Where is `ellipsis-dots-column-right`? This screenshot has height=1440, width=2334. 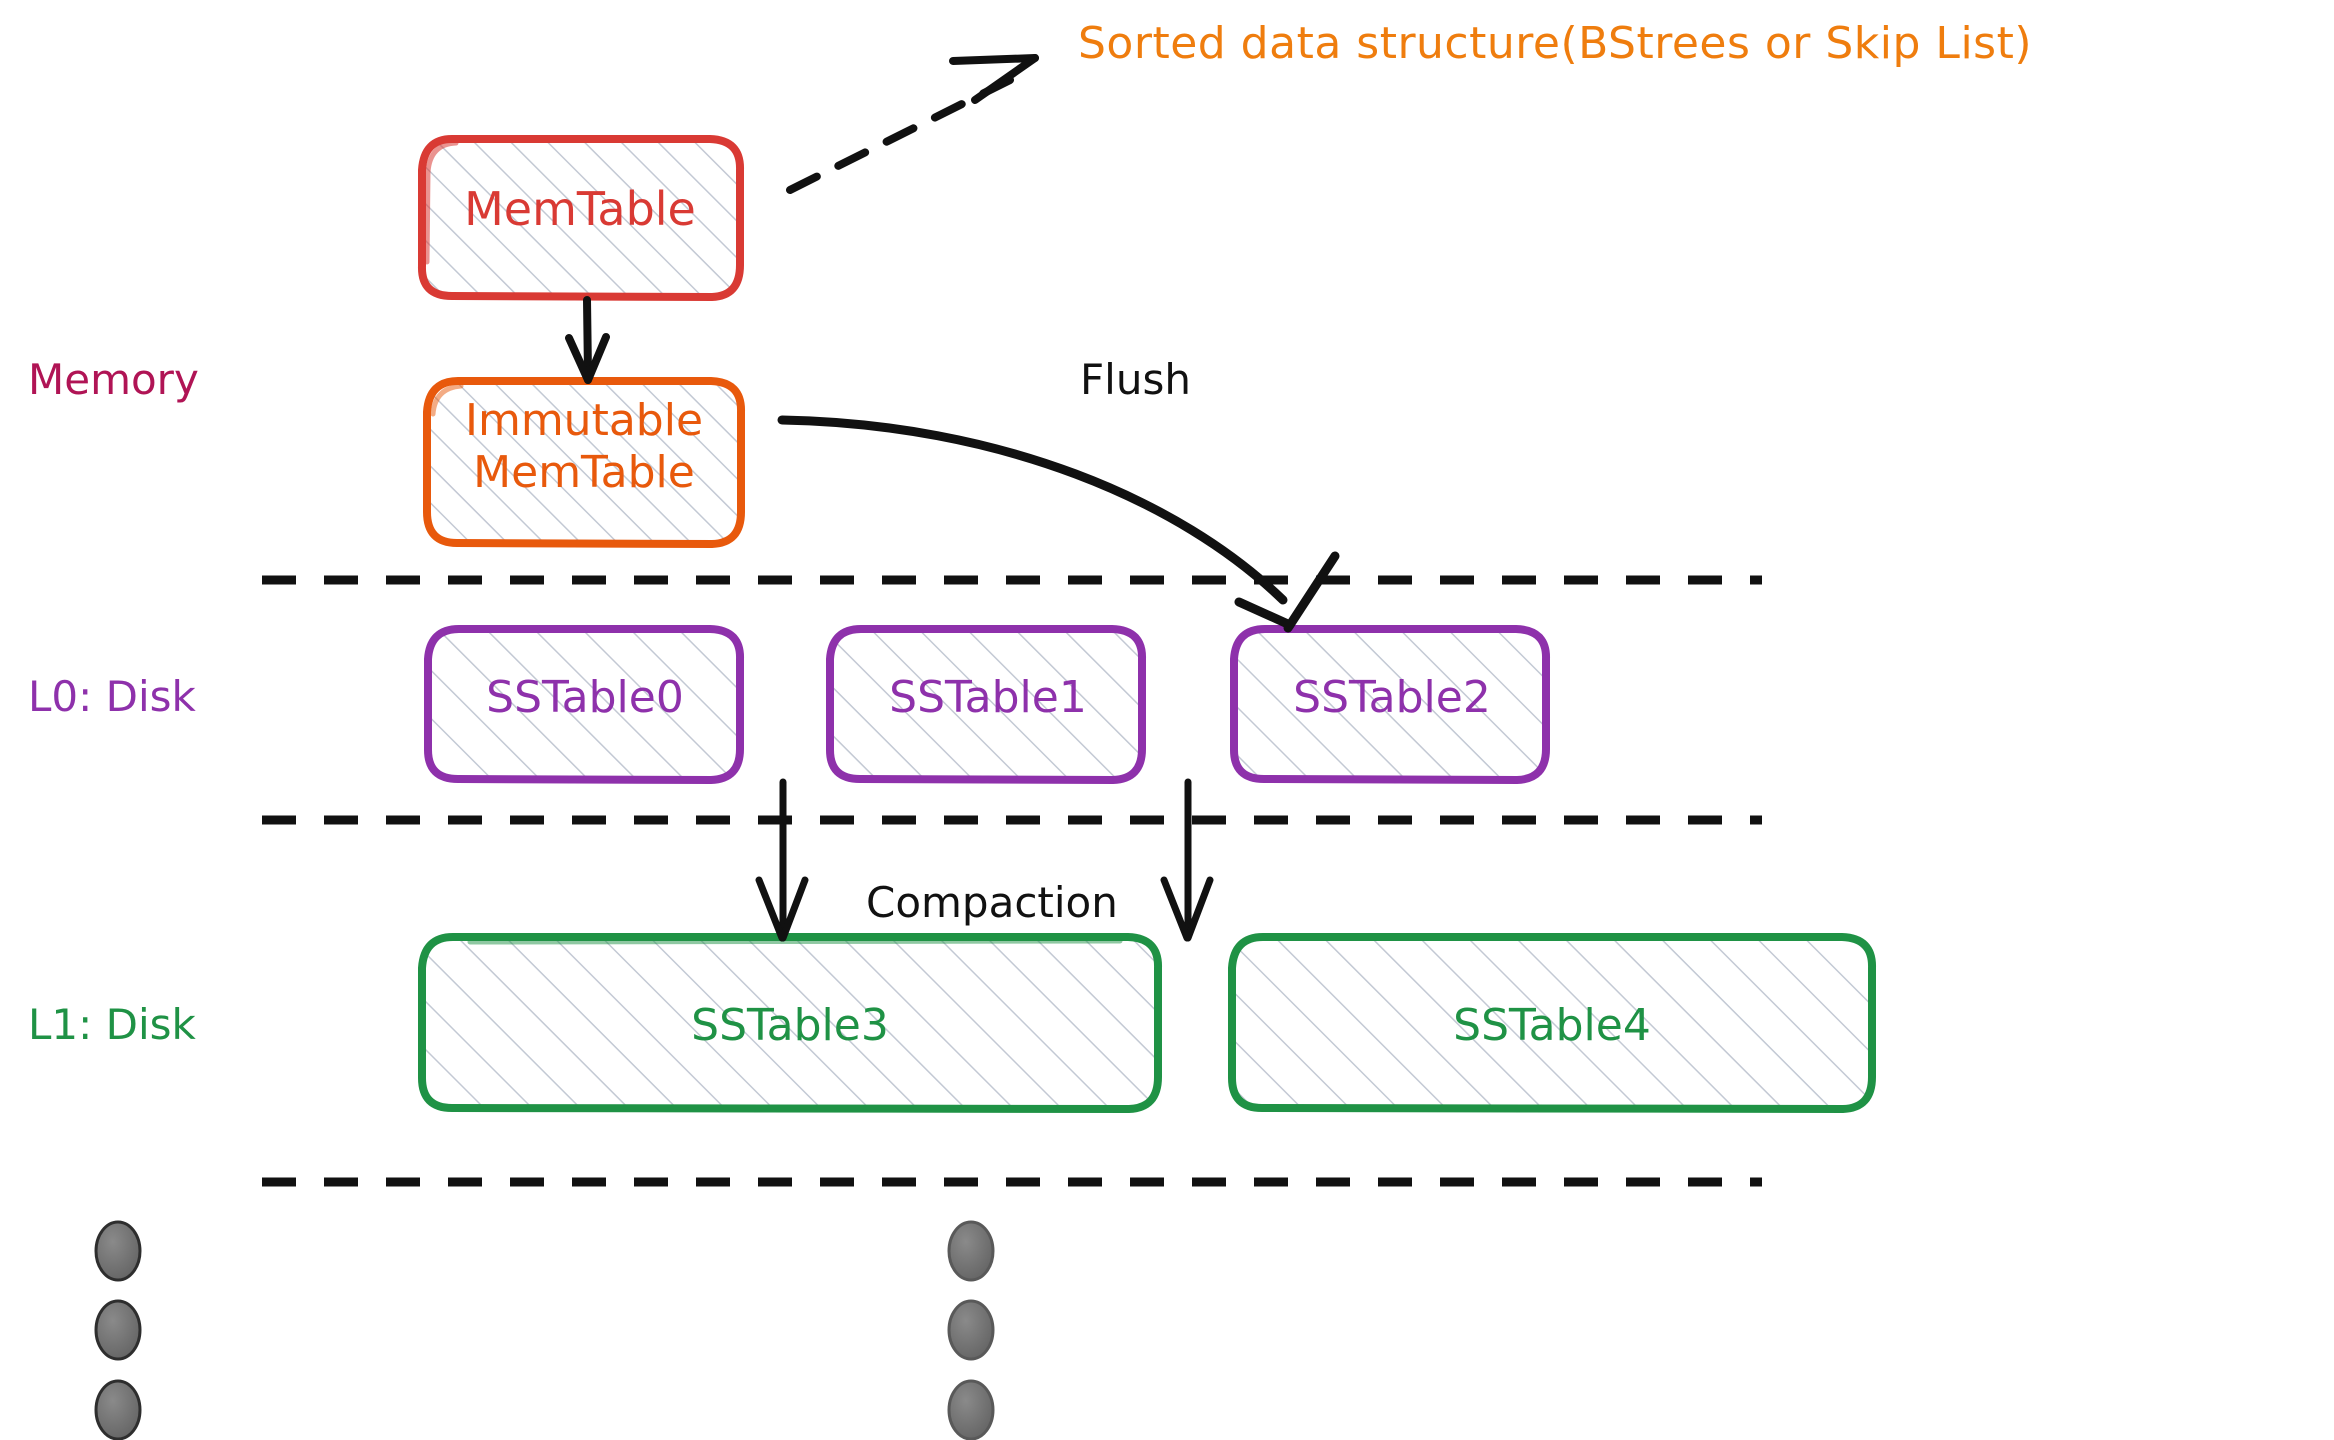
ellipsis-dots-column-right is located at coordinates (971, 1330).